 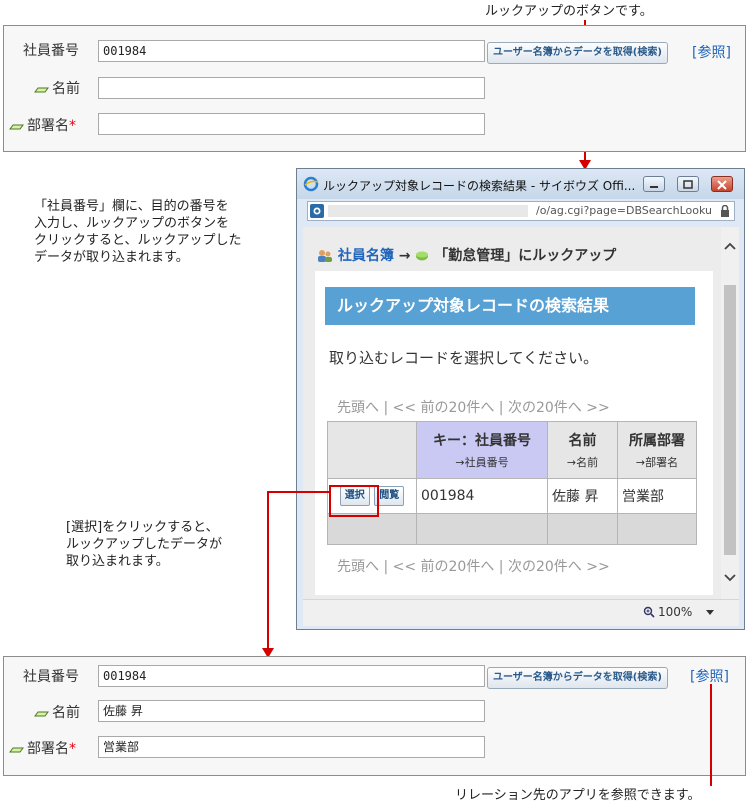 I want to click on header-key-sub: →社員番号, so click(x=482, y=462).